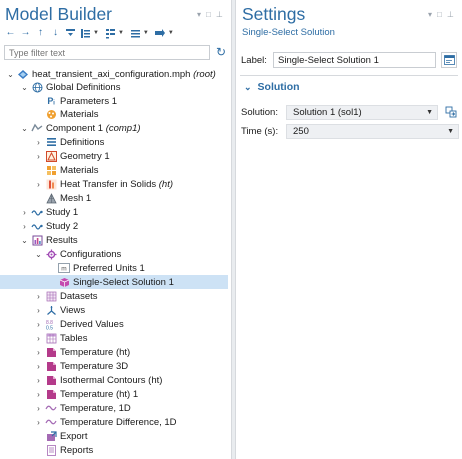 Image resolution: width=462 pixels, height=459 pixels. I want to click on refresh-icon: ↻, so click(221, 52).